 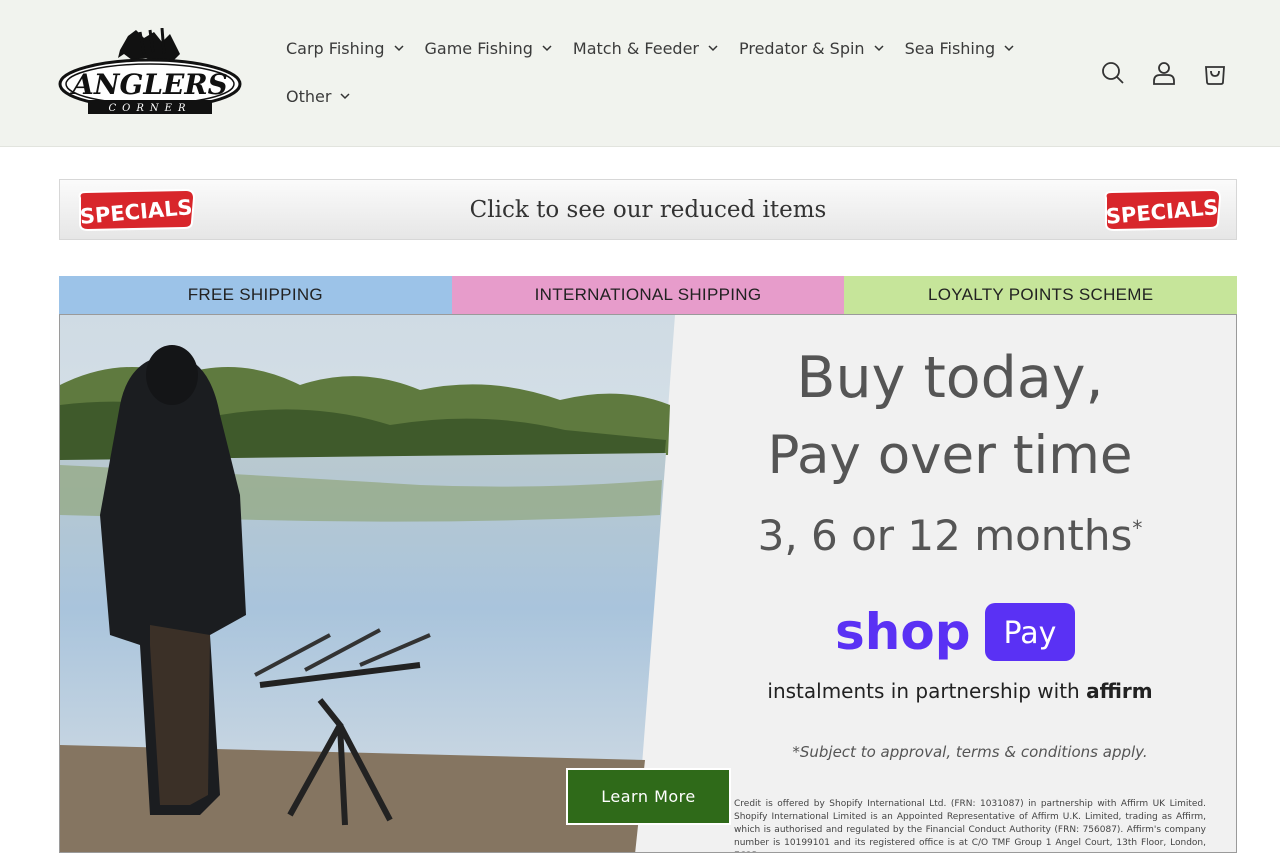 I want to click on nav-item-predator-spin: Predator & Spin, so click(x=812, y=48).